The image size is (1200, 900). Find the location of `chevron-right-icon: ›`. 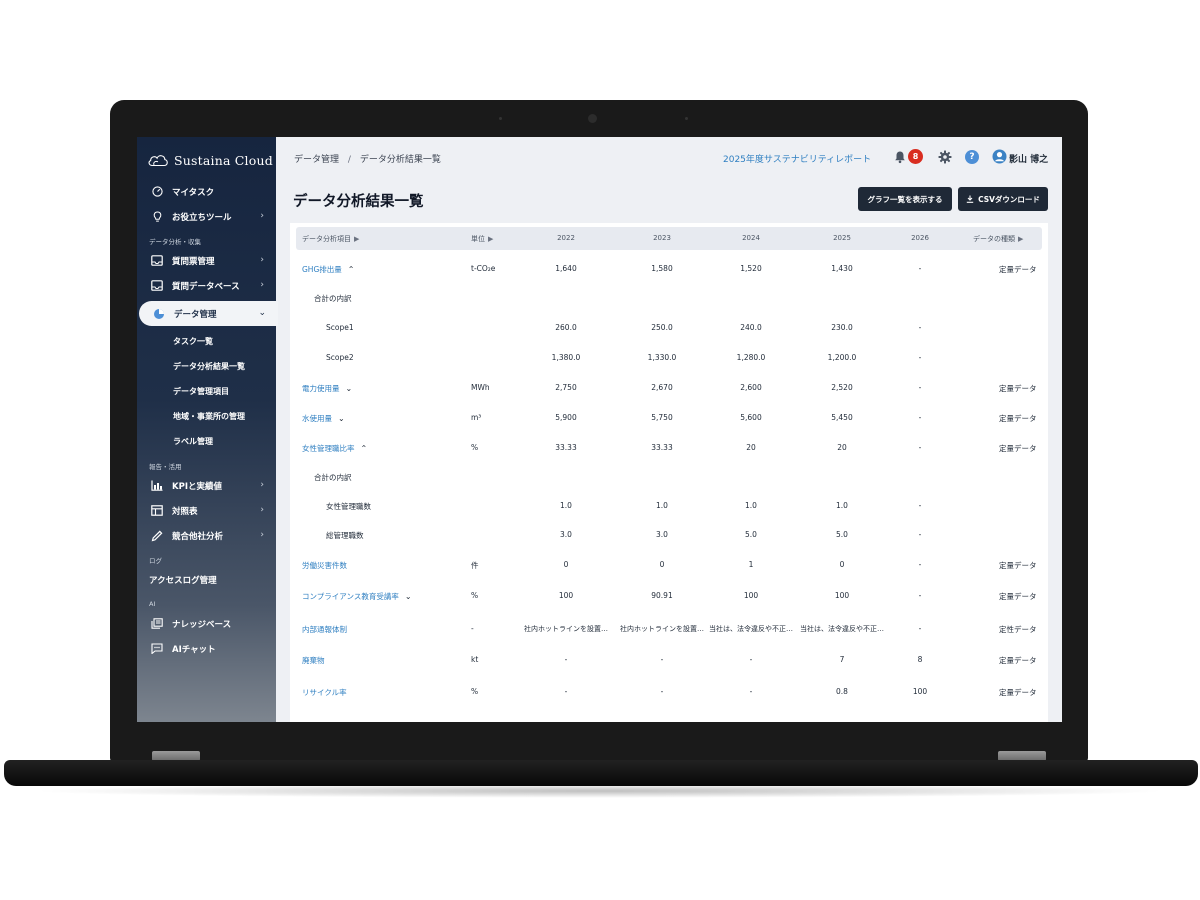

chevron-right-icon: › is located at coordinates (262, 260).